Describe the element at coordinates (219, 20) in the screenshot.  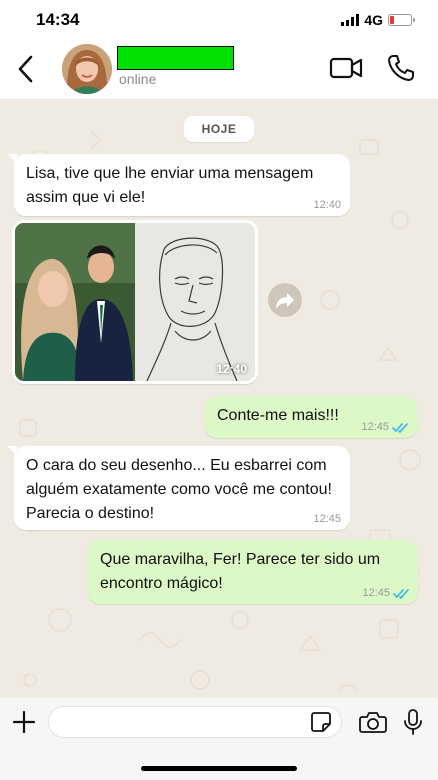
I see `status-bar: 14:34 4G` at that location.